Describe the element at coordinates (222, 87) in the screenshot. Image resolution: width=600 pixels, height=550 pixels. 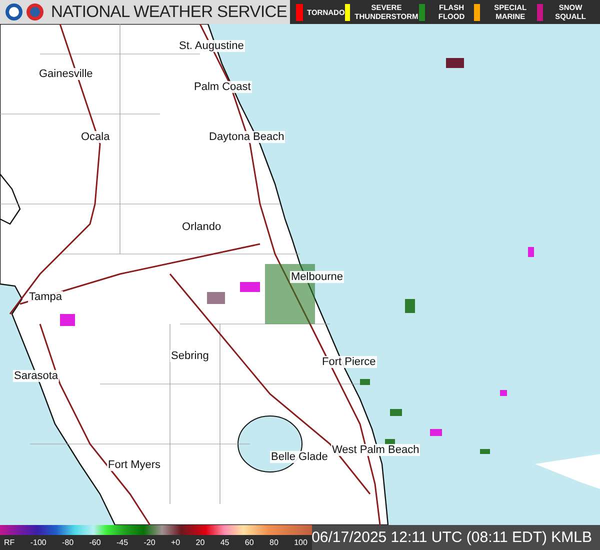
I see `city-label: Palm Coast` at that location.